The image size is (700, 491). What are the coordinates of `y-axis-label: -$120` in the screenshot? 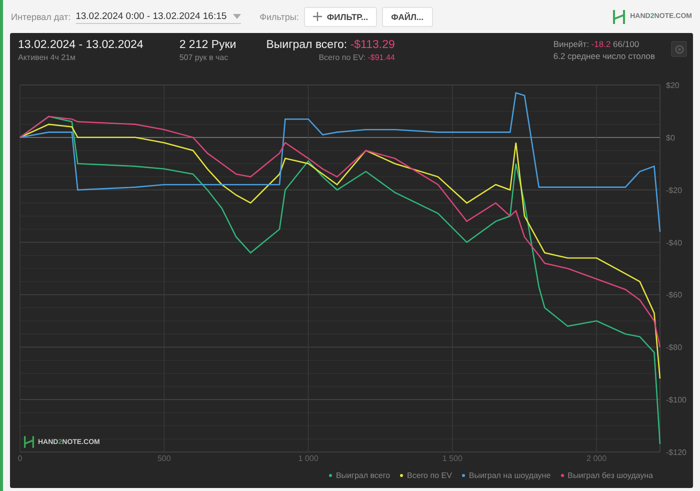 It's located at (676, 452).